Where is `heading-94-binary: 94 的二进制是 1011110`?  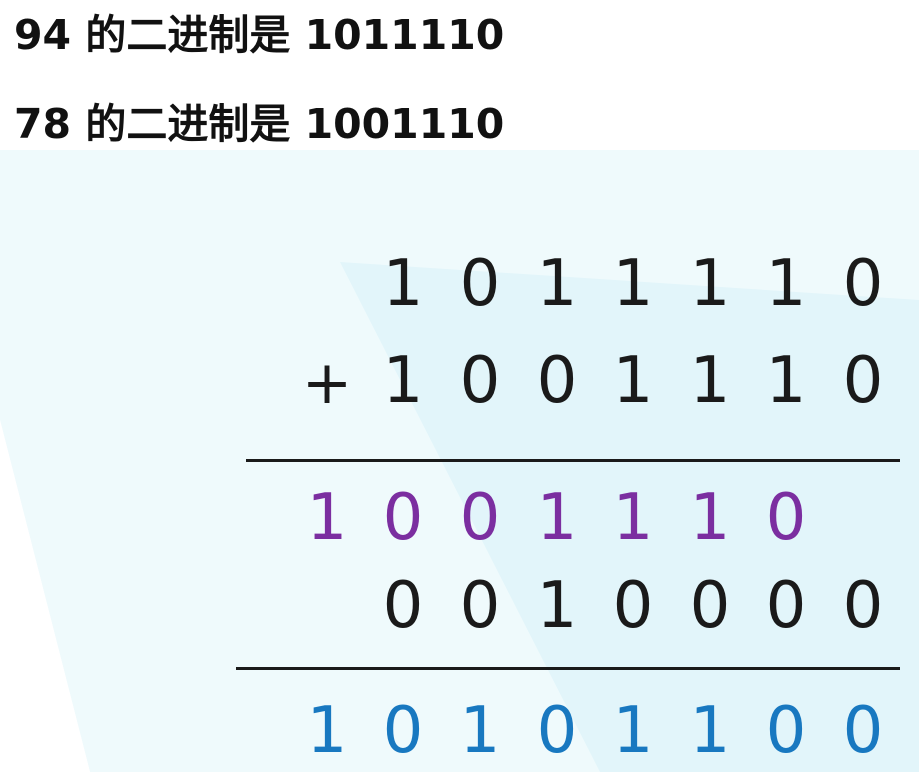 heading-94-binary: 94 的二进制是 1011110 is located at coordinates (259, 35).